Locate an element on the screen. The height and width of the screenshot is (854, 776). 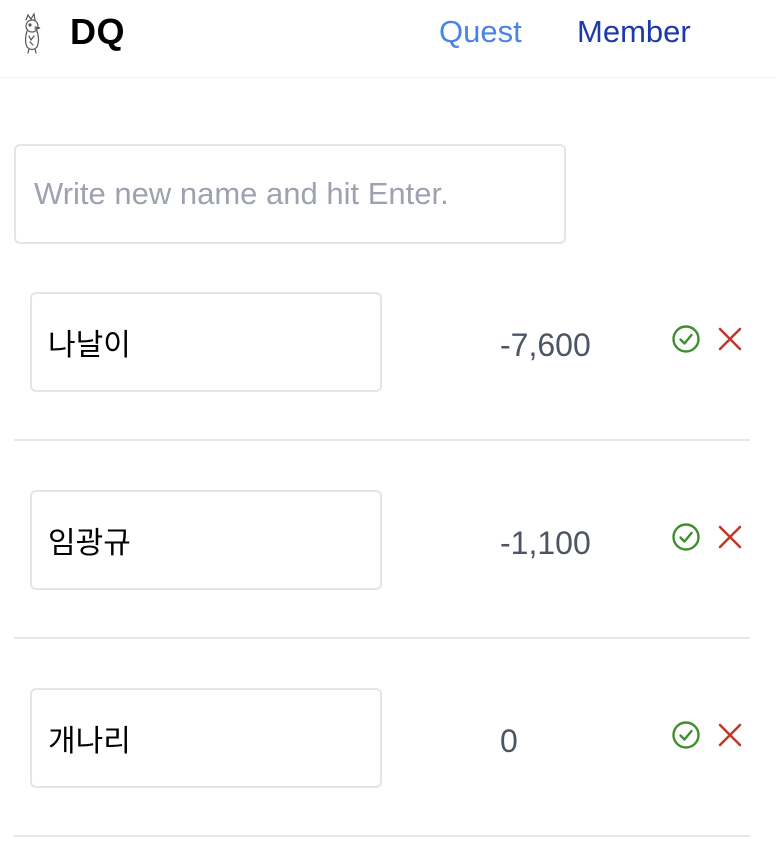
member-balance: 0 is located at coordinates (509, 741).